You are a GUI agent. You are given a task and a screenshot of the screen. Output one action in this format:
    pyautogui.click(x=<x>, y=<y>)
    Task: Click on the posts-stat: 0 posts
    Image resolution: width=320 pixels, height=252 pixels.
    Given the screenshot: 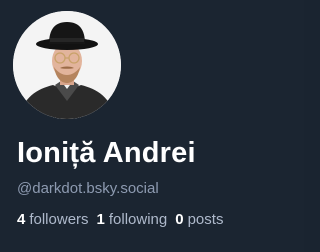 What is the action you would take?
    pyautogui.click(x=199, y=220)
    